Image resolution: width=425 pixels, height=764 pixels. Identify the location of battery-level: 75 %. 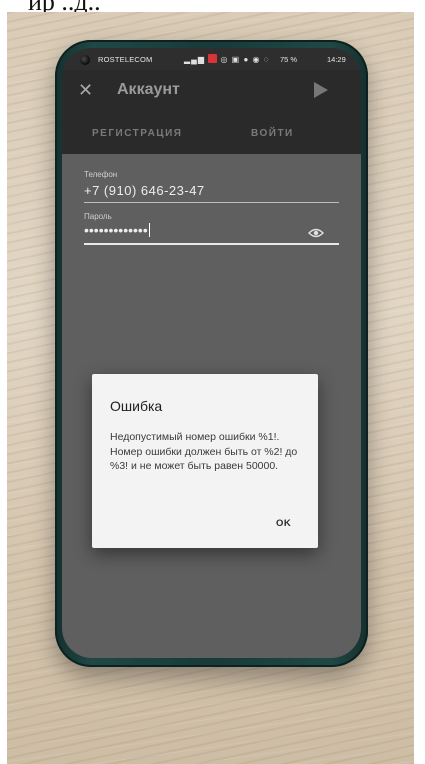
(289, 59).